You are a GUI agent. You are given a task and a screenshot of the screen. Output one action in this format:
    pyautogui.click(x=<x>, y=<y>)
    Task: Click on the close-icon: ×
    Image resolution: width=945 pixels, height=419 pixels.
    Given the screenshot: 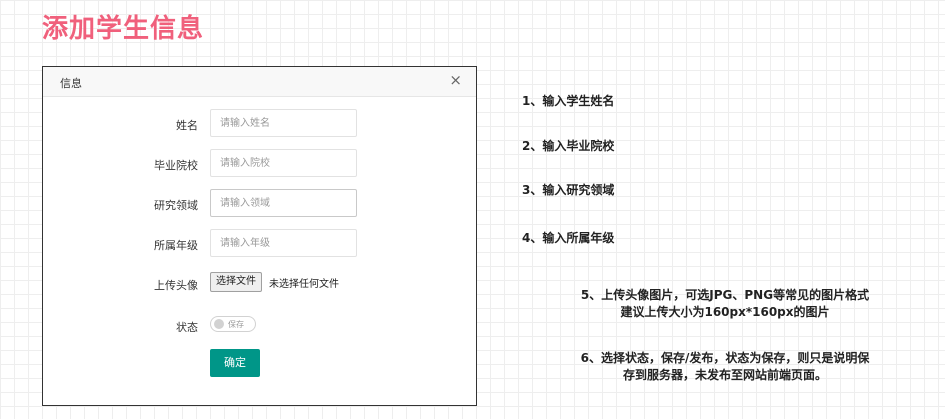 What is the action you would take?
    pyautogui.click(x=455, y=80)
    